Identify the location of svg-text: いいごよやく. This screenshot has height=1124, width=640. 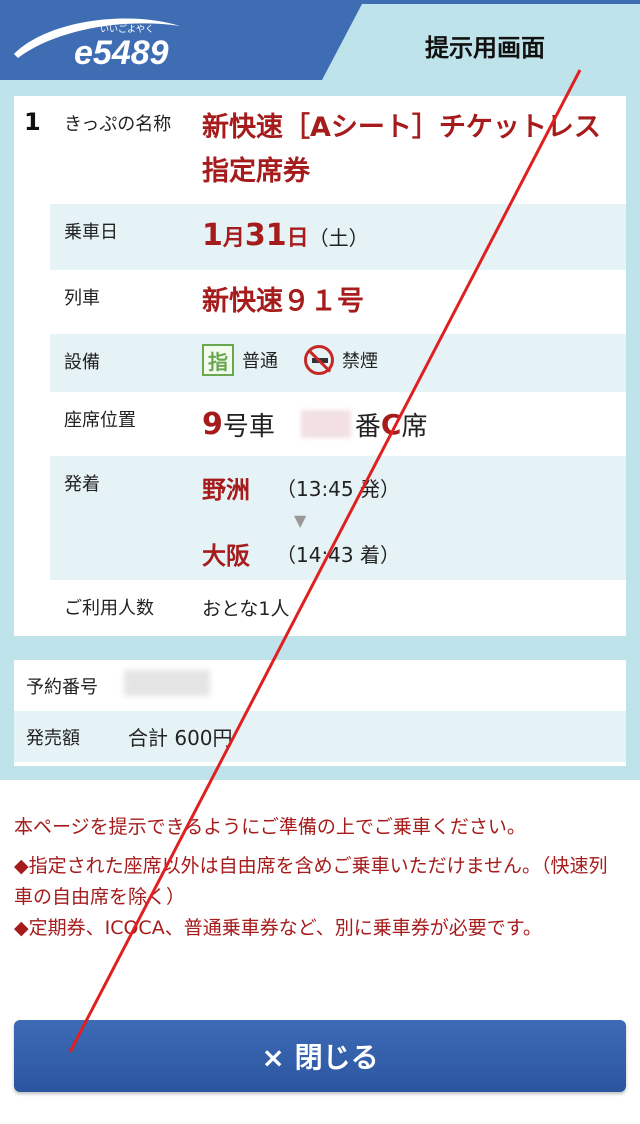
(127, 29).